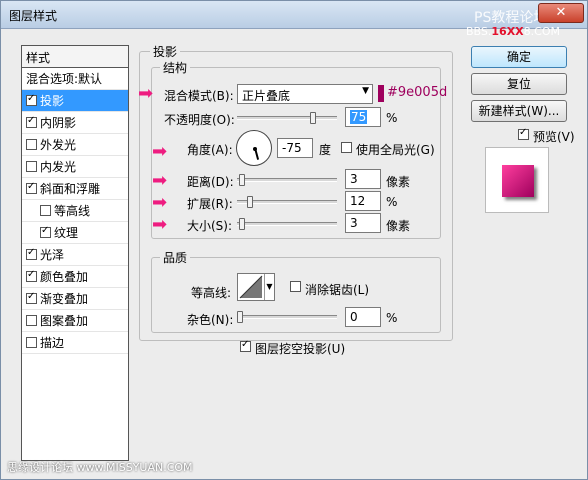  I want to click on style-list-item: 渐变叠加, so click(75, 299).